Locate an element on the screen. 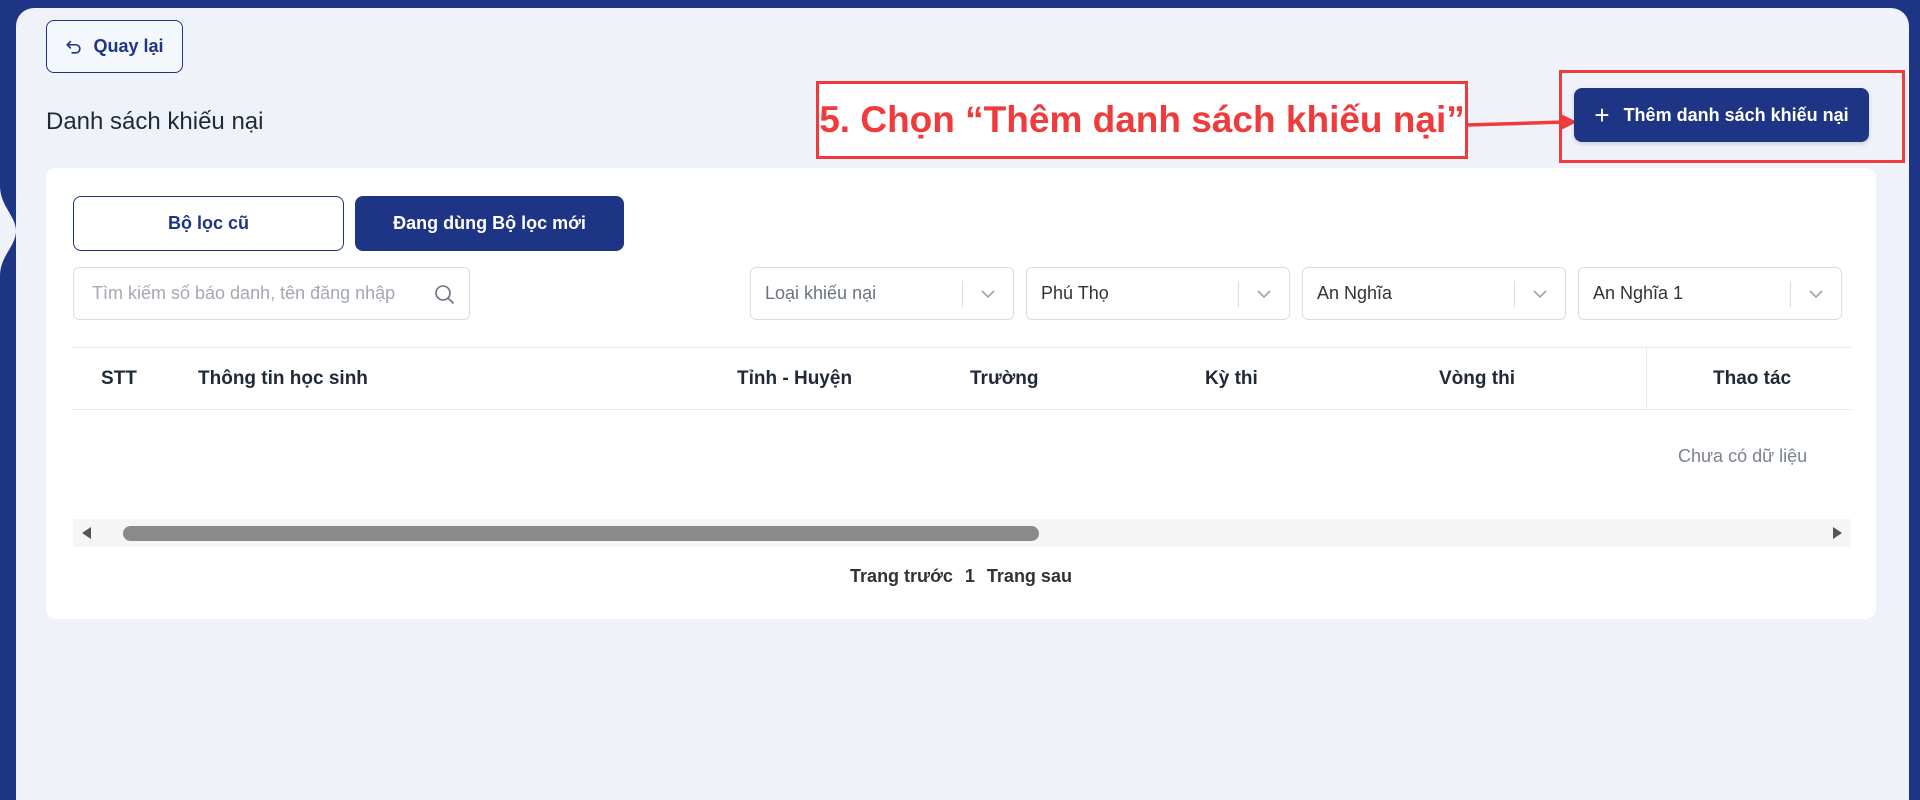 The width and height of the screenshot is (1920, 800). column-divider is located at coordinates (1646, 378).